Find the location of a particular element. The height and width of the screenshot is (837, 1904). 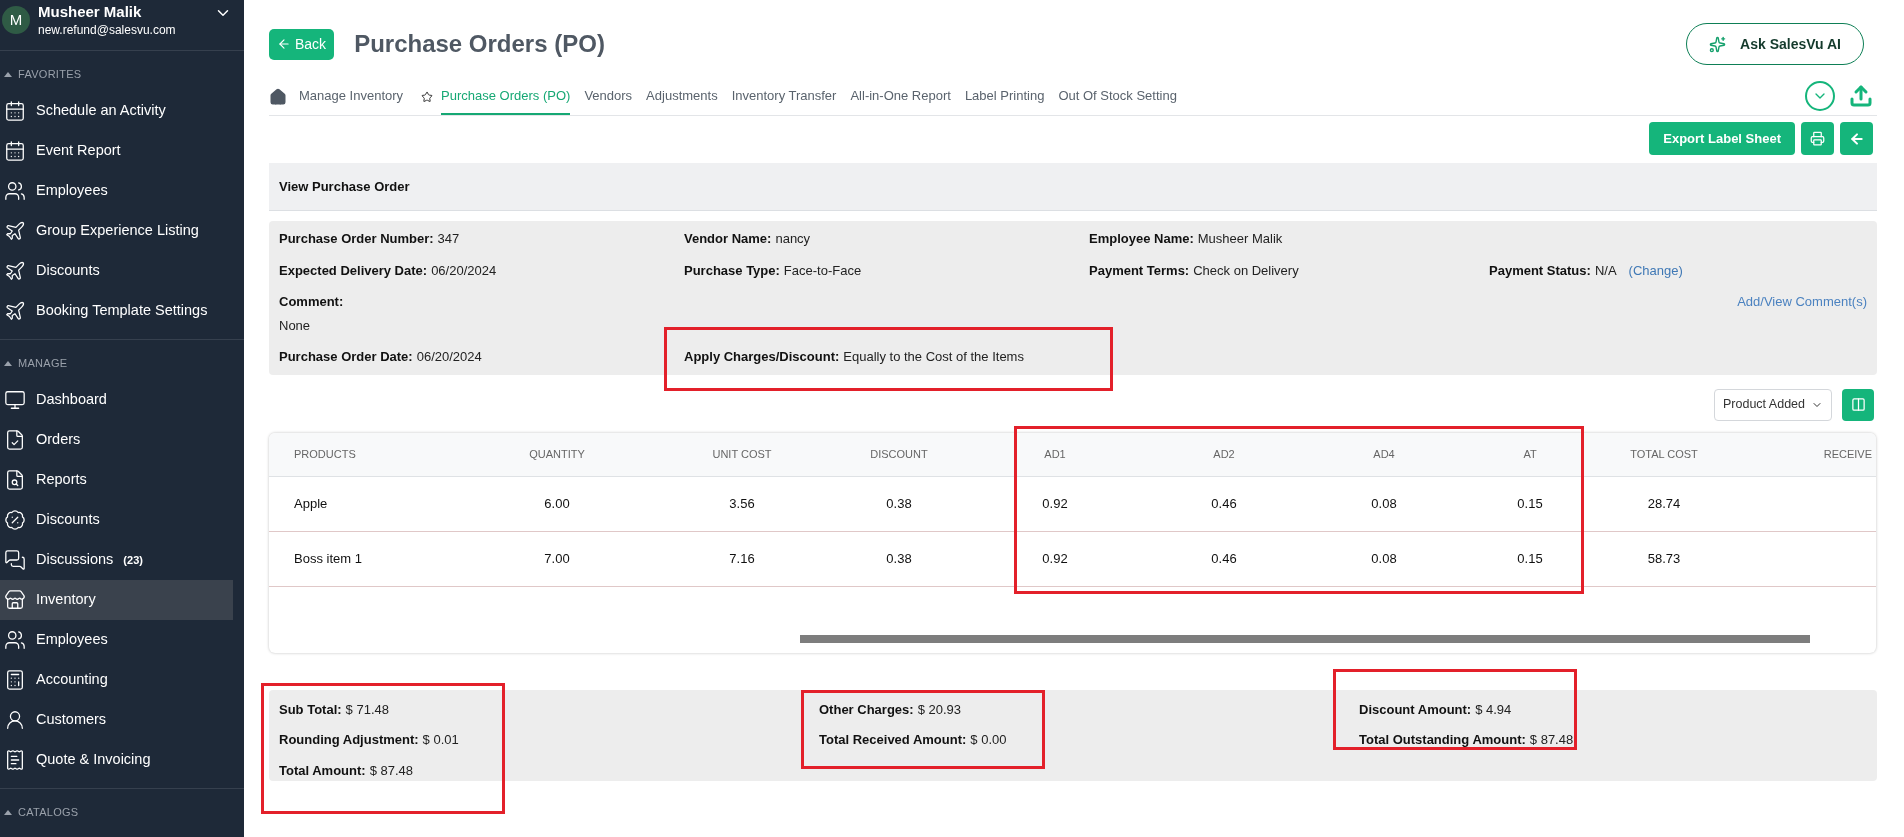

nav-tab: All-in-One Report is located at coordinates (900, 96).